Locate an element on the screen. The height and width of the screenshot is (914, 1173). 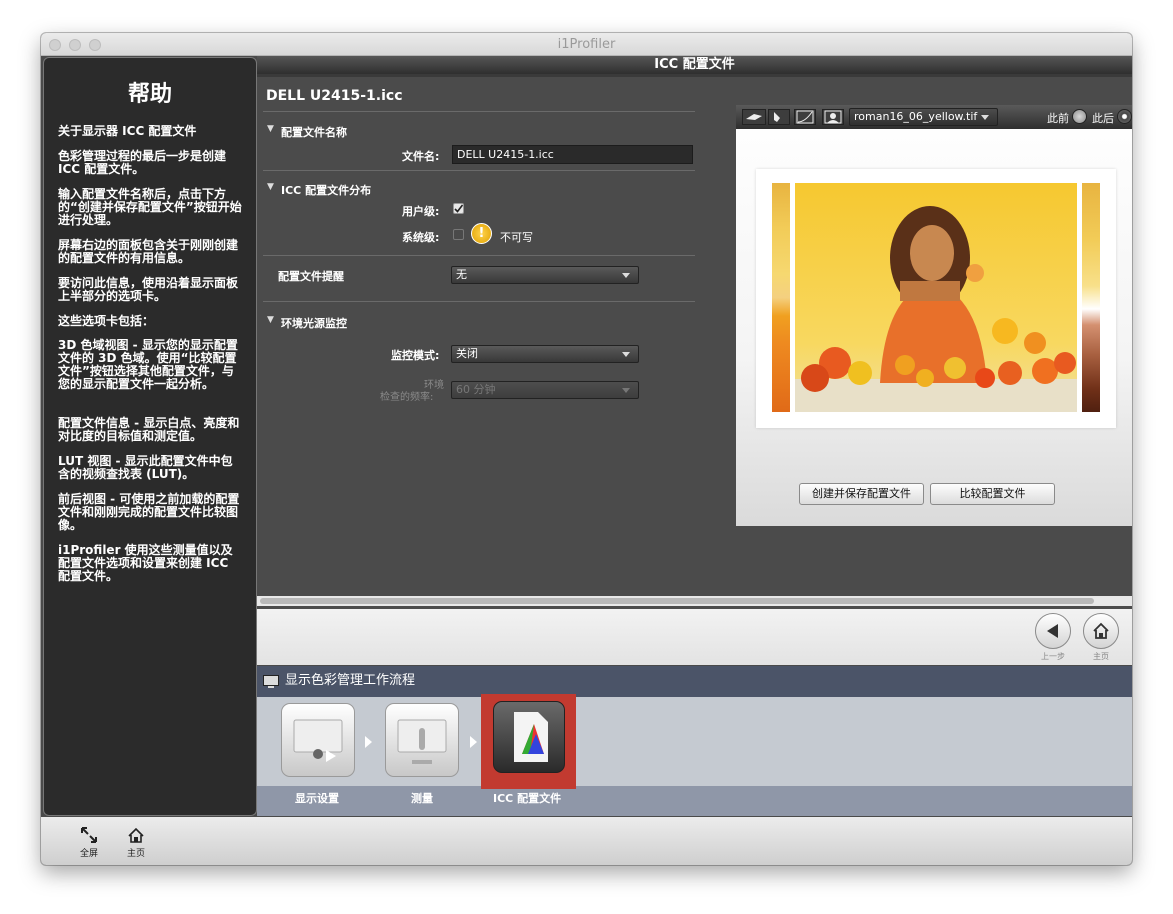
eye-view-icon is located at coordinates (754, 117).